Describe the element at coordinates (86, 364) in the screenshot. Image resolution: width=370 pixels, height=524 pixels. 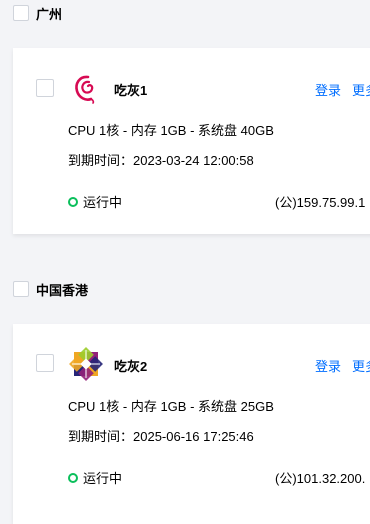
I see `centos-icon` at that location.